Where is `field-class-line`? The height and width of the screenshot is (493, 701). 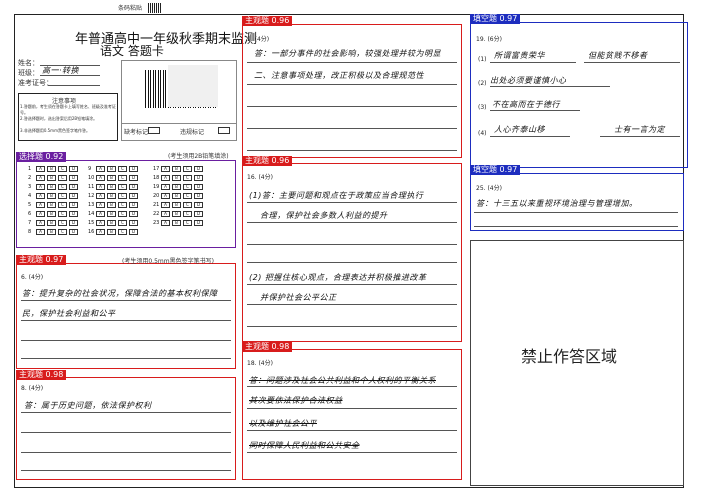
field-class-line is located at coordinates (70, 75).